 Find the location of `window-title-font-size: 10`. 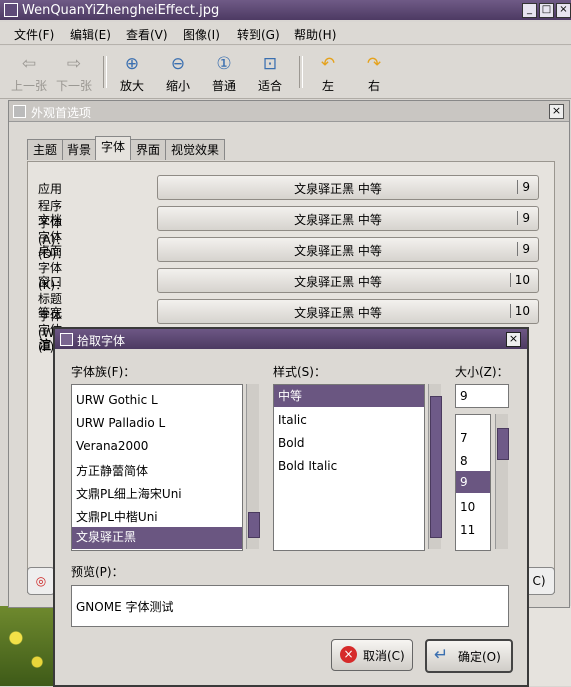

window-title-font-size: 10 is located at coordinates (519, 280).